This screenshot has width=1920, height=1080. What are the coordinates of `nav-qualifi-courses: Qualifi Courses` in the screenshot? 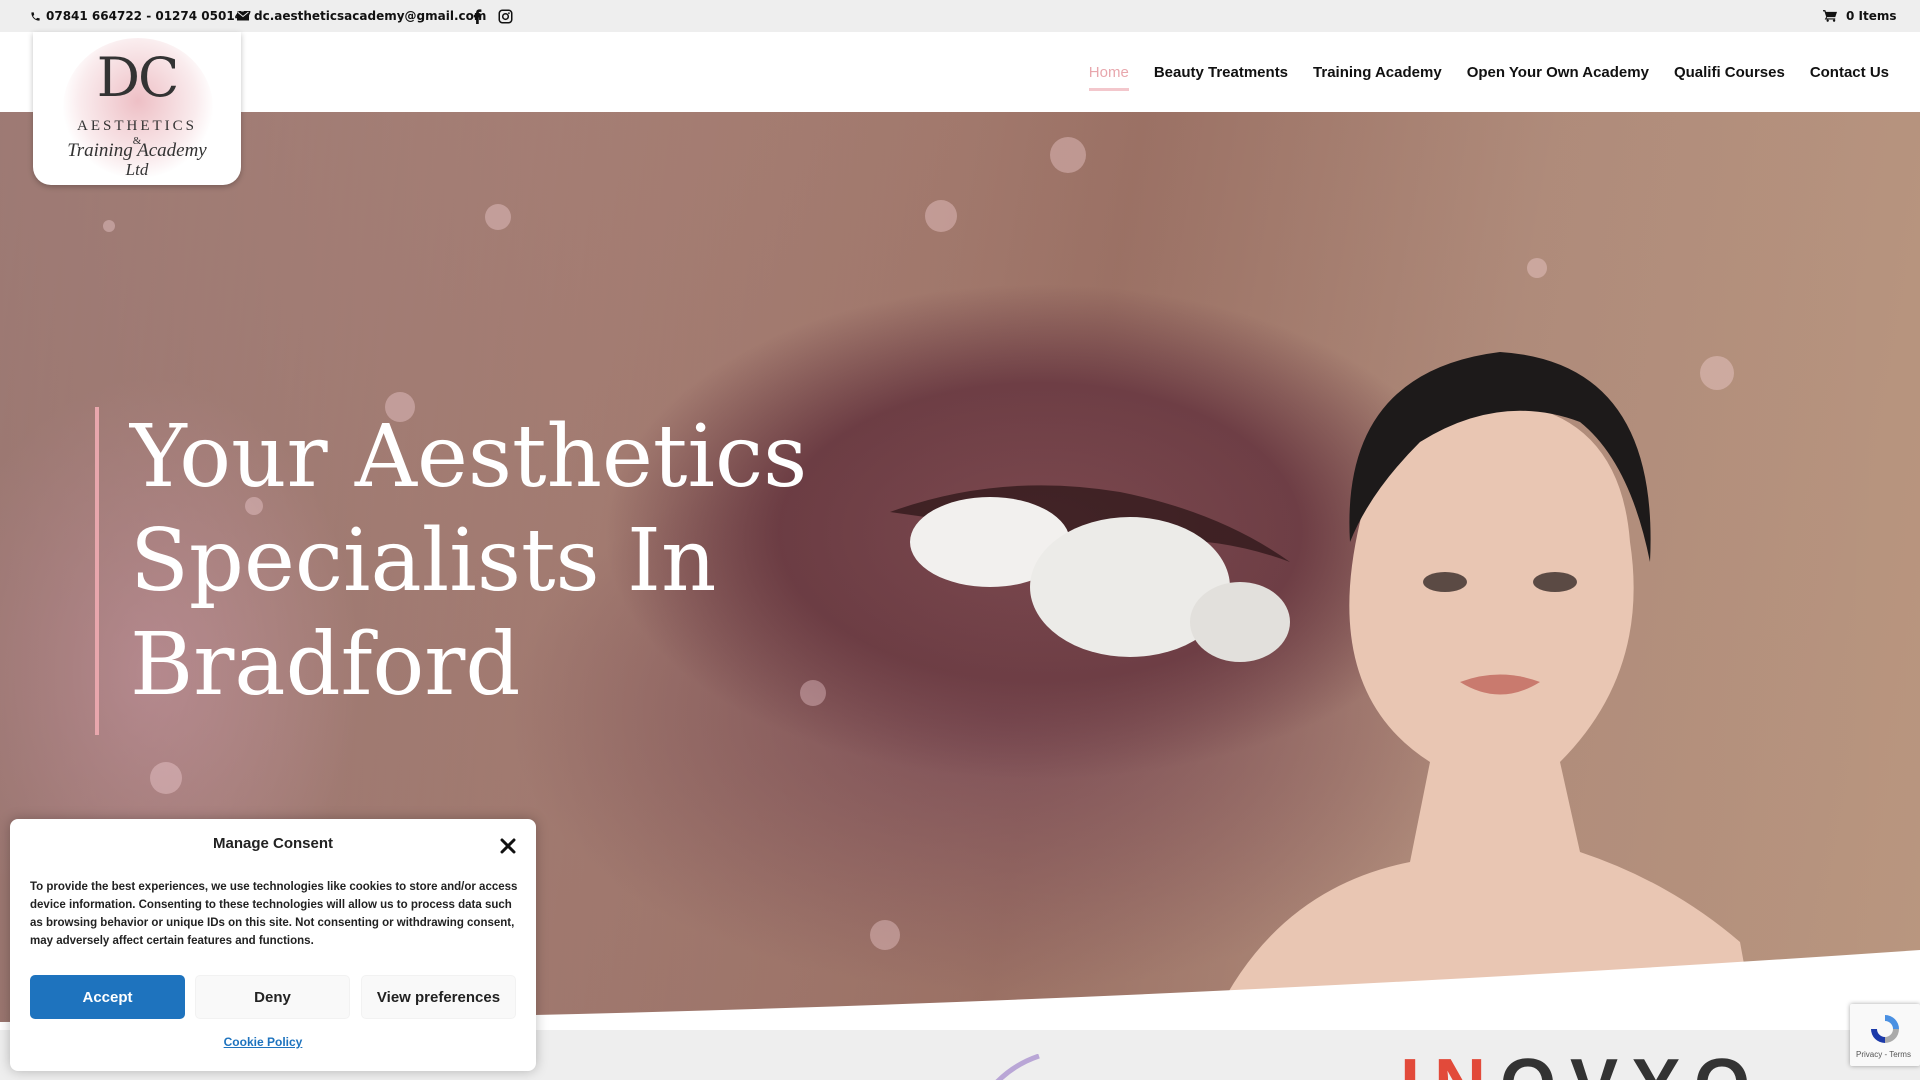 It's located at (1729, 72).